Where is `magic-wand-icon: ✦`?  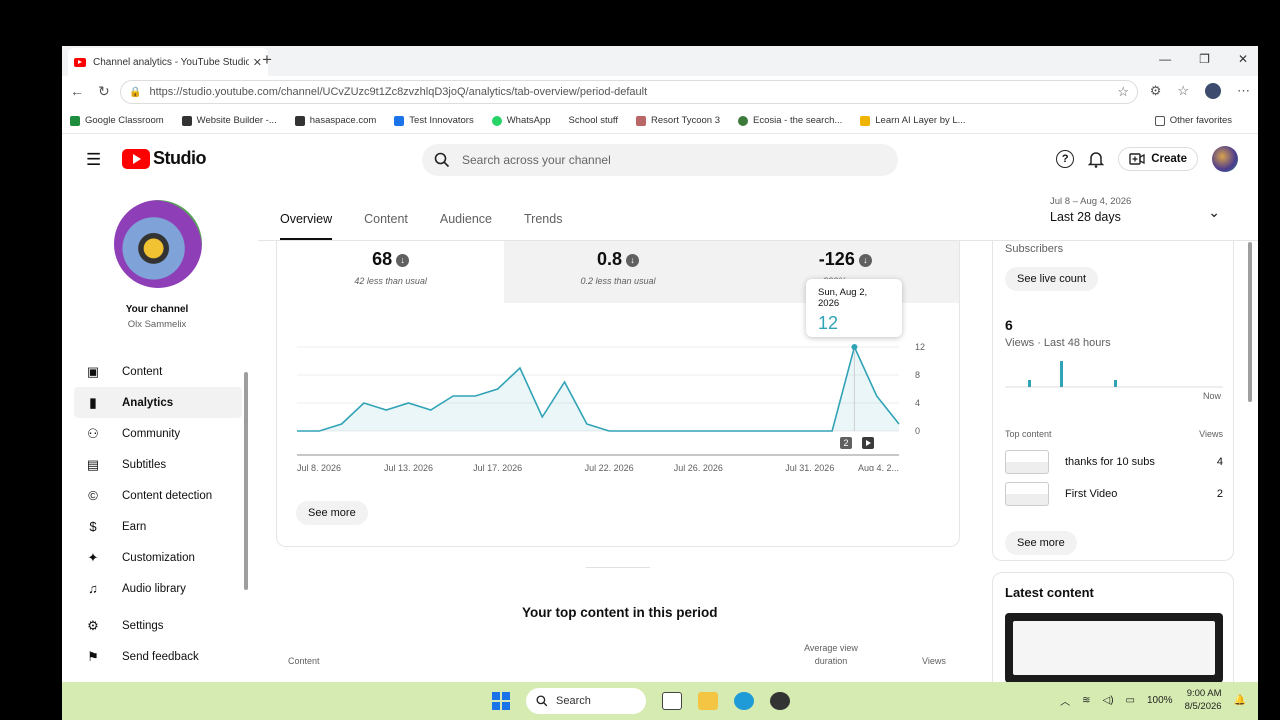 magic-wand-icon: ✦ is located at coordinates (93, 557).